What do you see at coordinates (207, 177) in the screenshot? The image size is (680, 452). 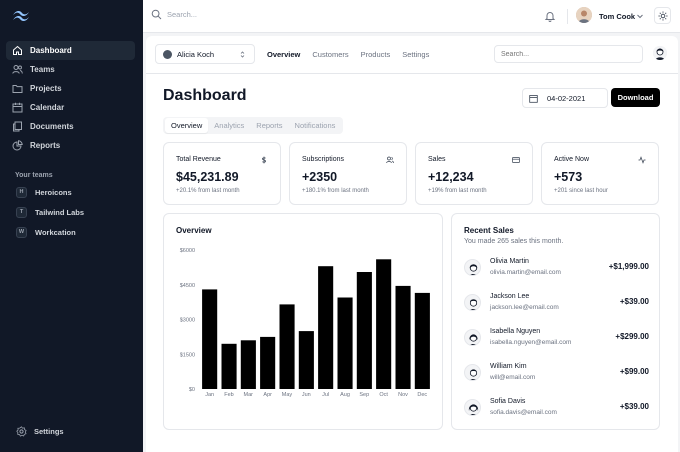 I see `kpi-value: $45,231.89` at bounding box center [207, 177].